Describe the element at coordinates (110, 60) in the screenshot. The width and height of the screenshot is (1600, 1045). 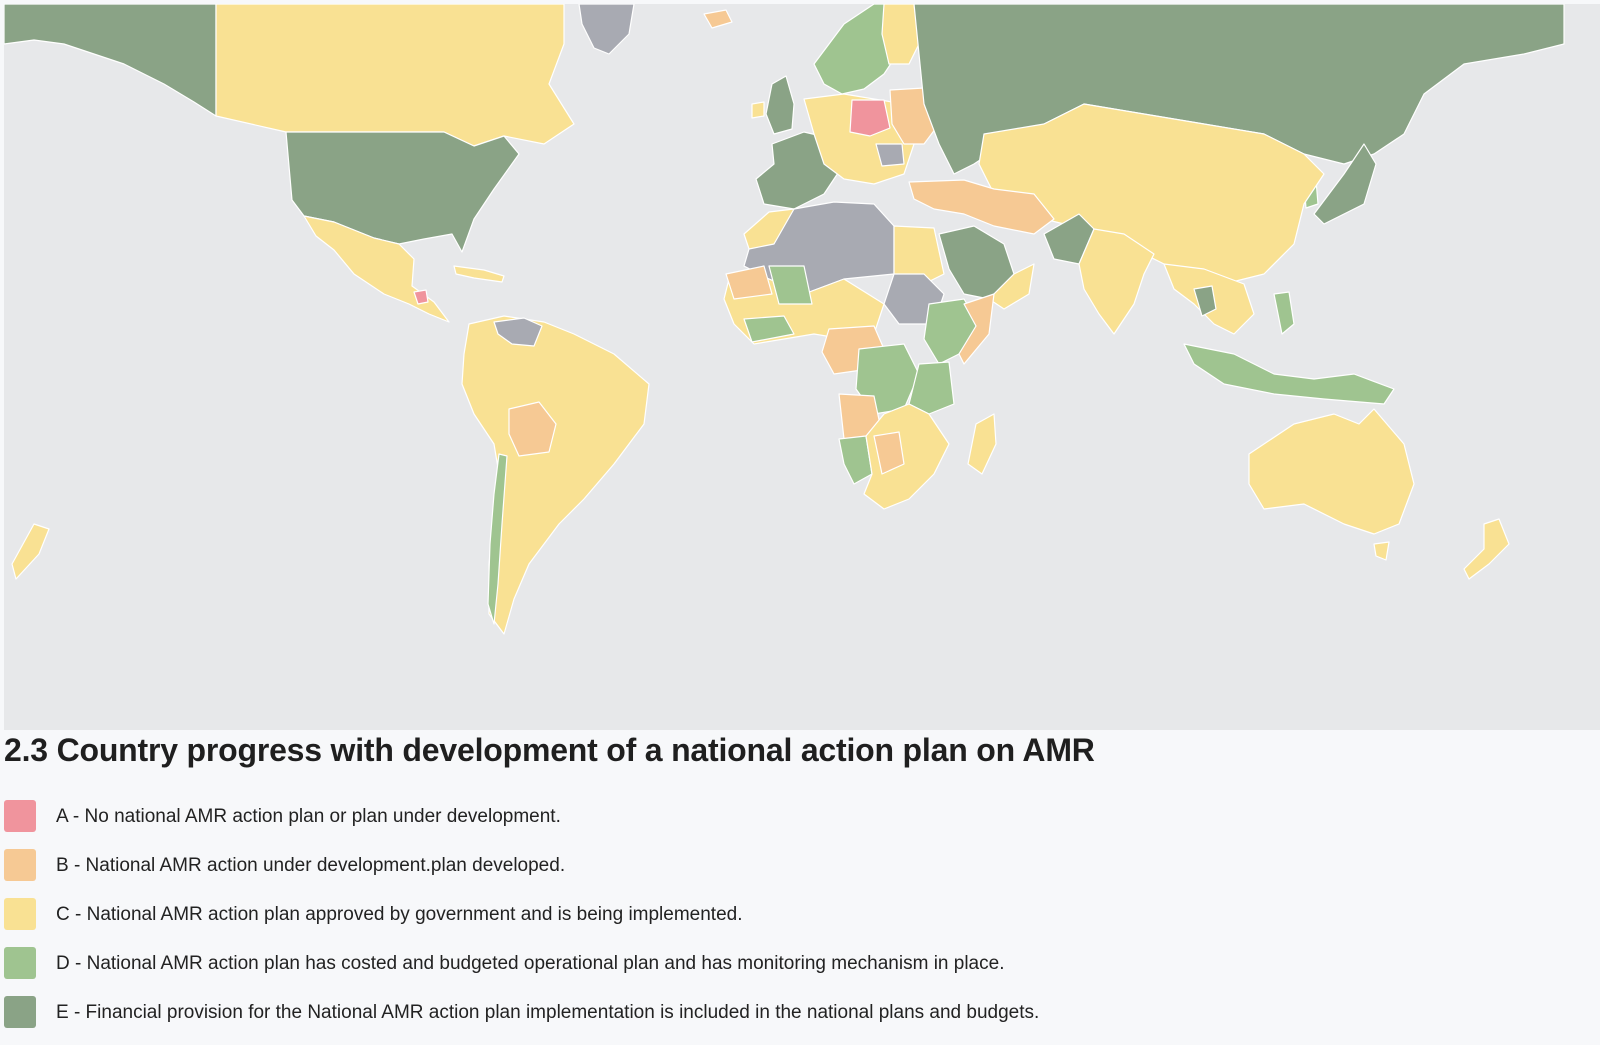
I see `region-alaska` at that location.